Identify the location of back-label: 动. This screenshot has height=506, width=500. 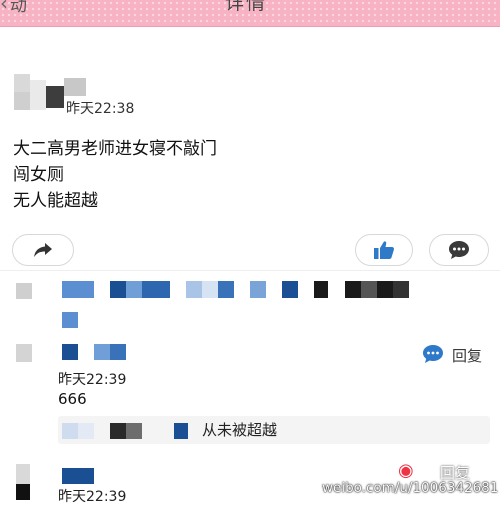
(18, 8).